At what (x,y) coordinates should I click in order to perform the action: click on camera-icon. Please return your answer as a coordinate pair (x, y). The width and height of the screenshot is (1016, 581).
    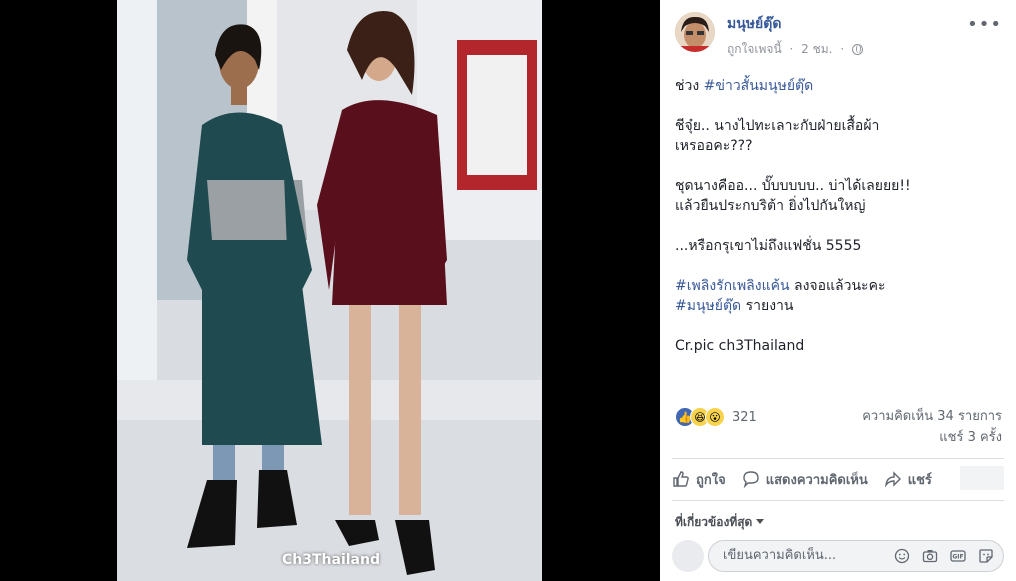
    Looking at the image, I should click on (930, 556).